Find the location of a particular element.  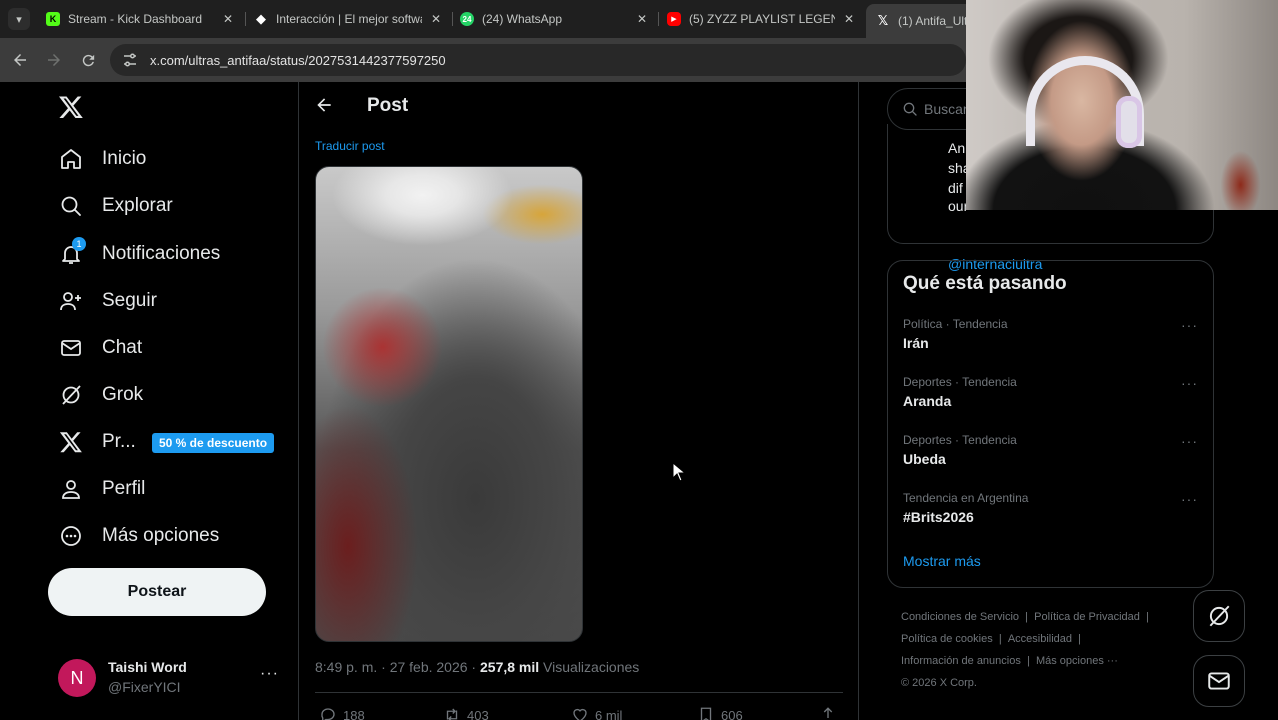

nav-more-options: Más opciones is located at coordinates (138, 536).